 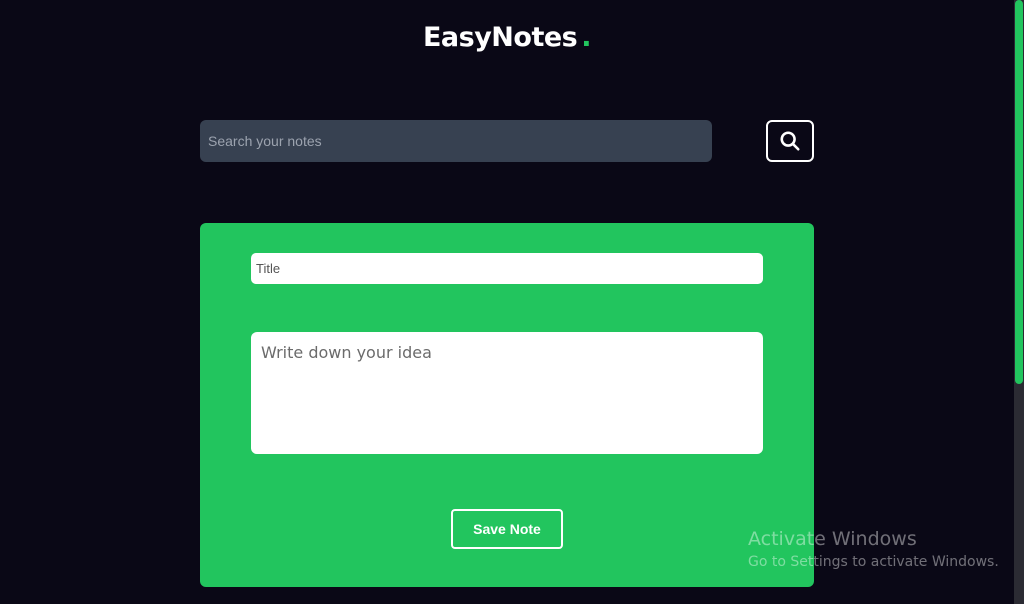 I want to click on save-note-button: Save Note, so click(x=507, y=529).